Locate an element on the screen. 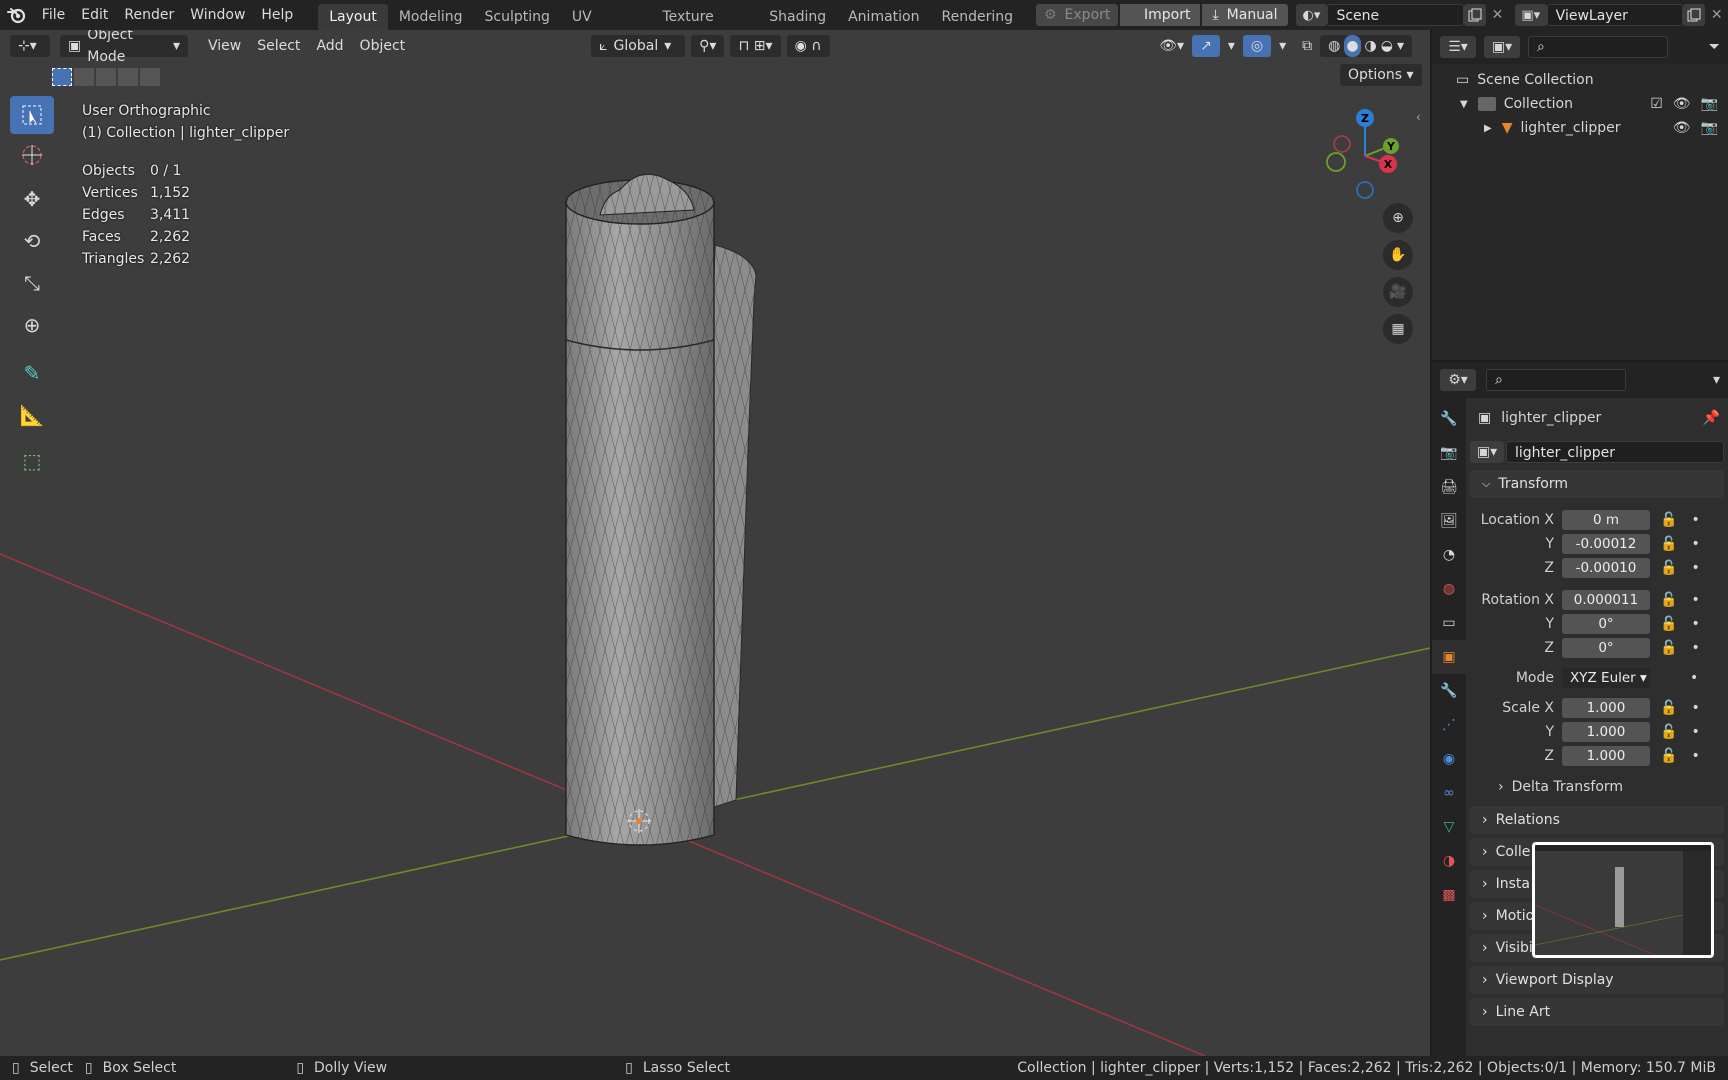 This screenshot has height=1080, width=1728. delete-scene-icon: ✕ is located at coordinates (1497, 15).